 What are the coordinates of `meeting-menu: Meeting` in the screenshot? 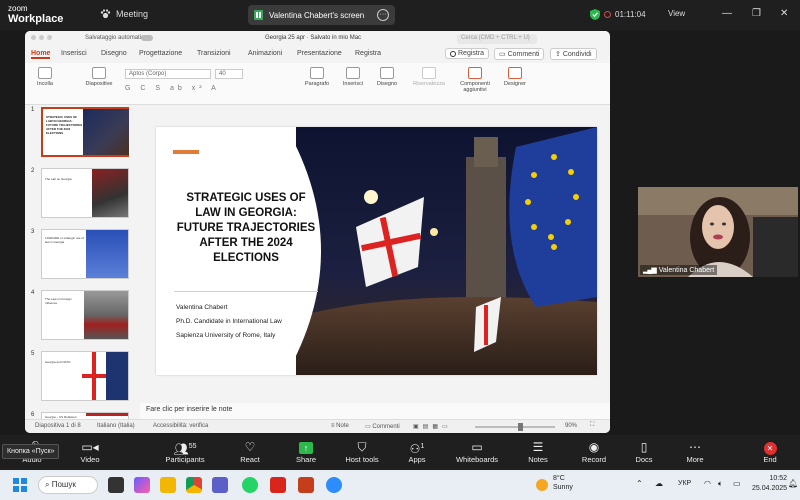 It's located at (124, 14).